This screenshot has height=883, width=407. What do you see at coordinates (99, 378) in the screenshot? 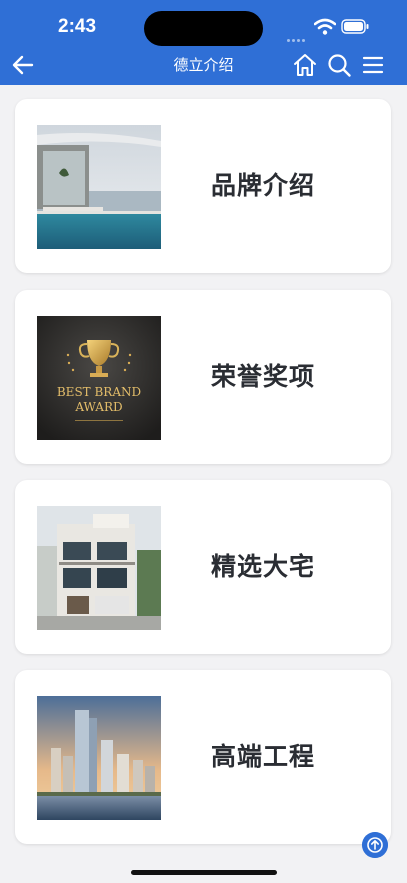
I see `award-thumbnail: BEST BRAND AWARD` at bounding box center [99, 378].